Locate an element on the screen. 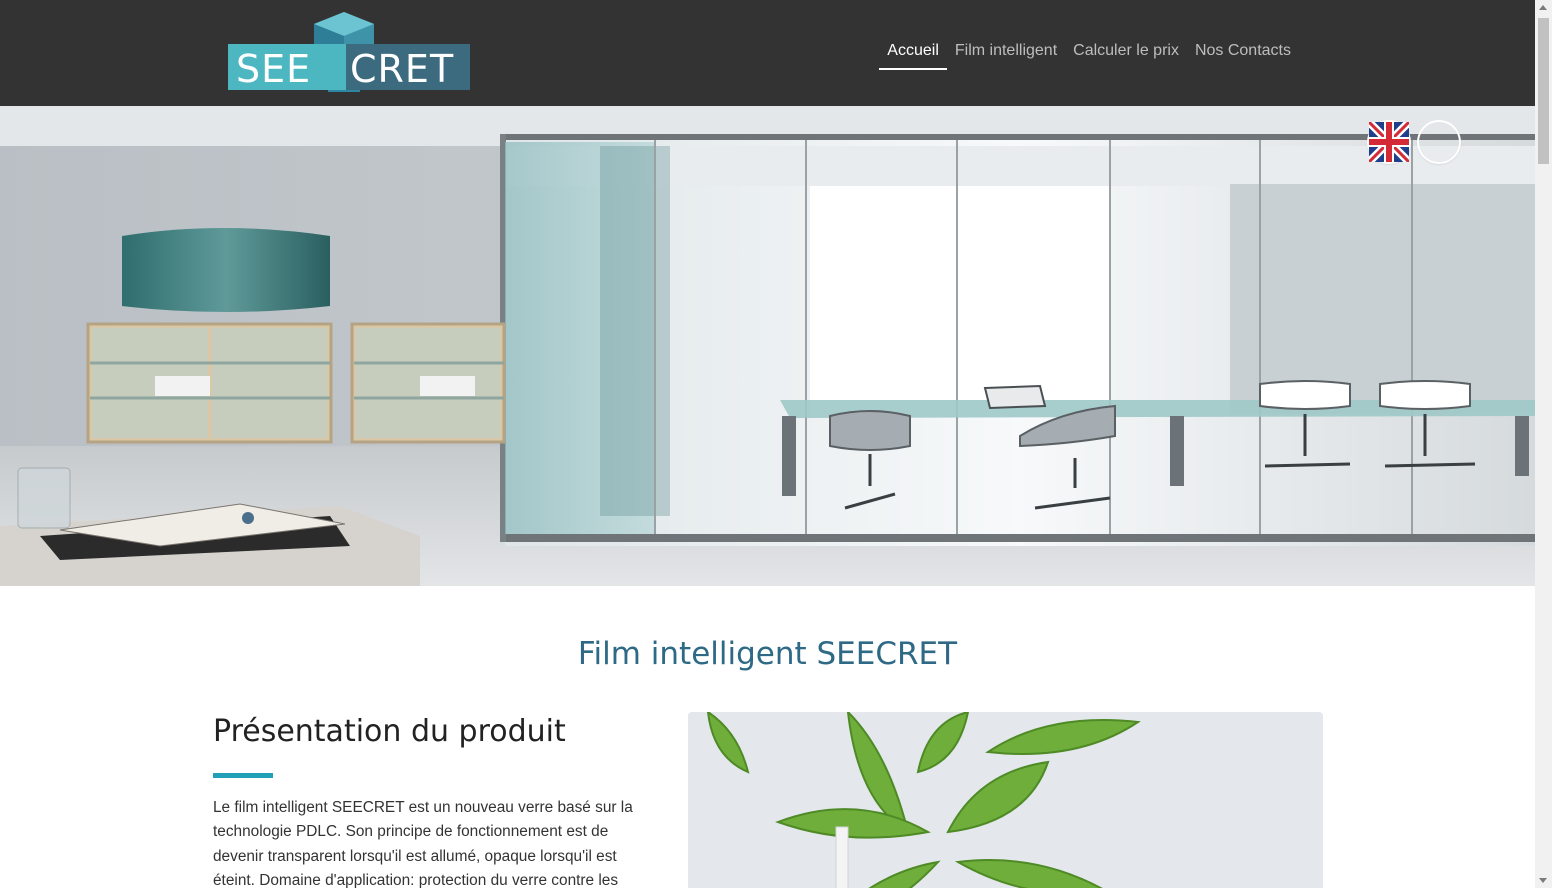 This screenshot has width=1552, height=888. product-presentation-heading: Présentation du produit is located at coordinates (389, 731).